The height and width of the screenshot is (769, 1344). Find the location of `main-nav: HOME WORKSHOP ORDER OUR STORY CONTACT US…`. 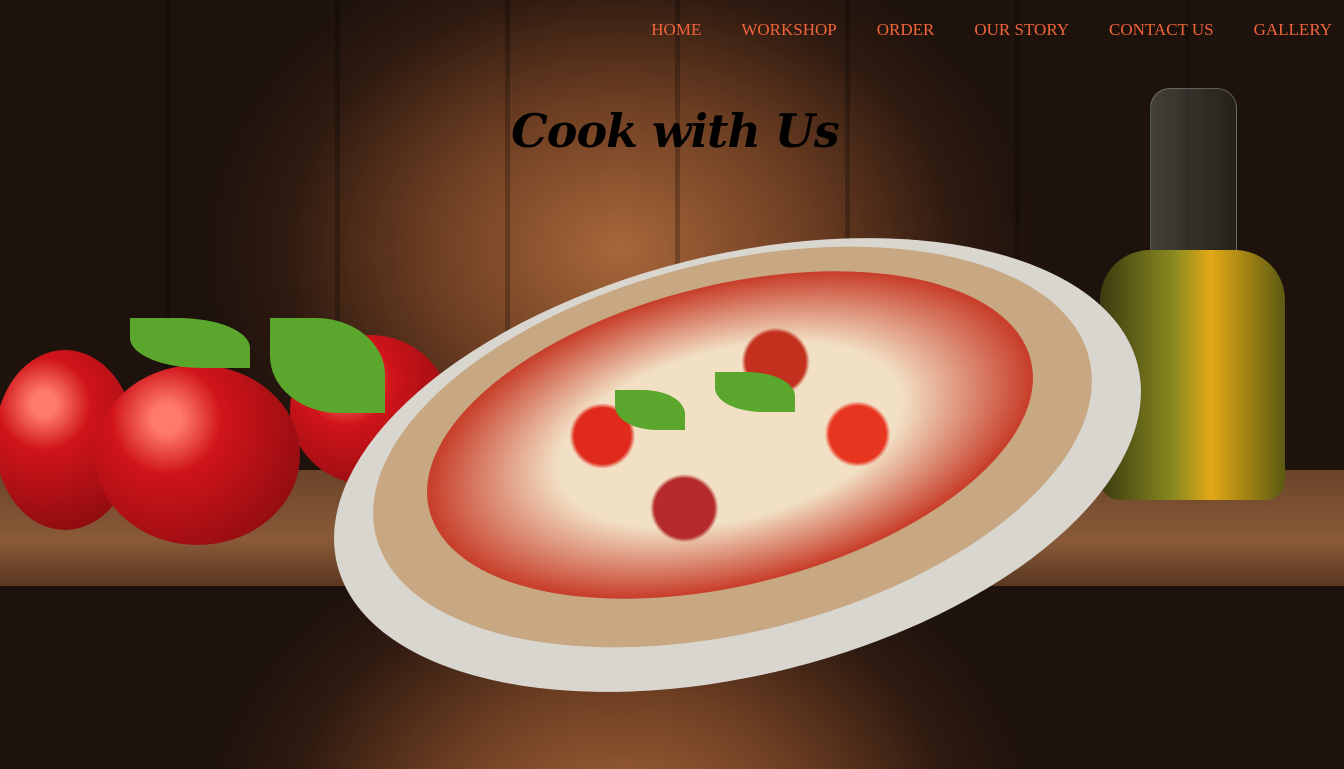

main-nav: HOME WORKSHOP ORDER OUR STORY CONTACT US… is located at coordinates (991, 30).